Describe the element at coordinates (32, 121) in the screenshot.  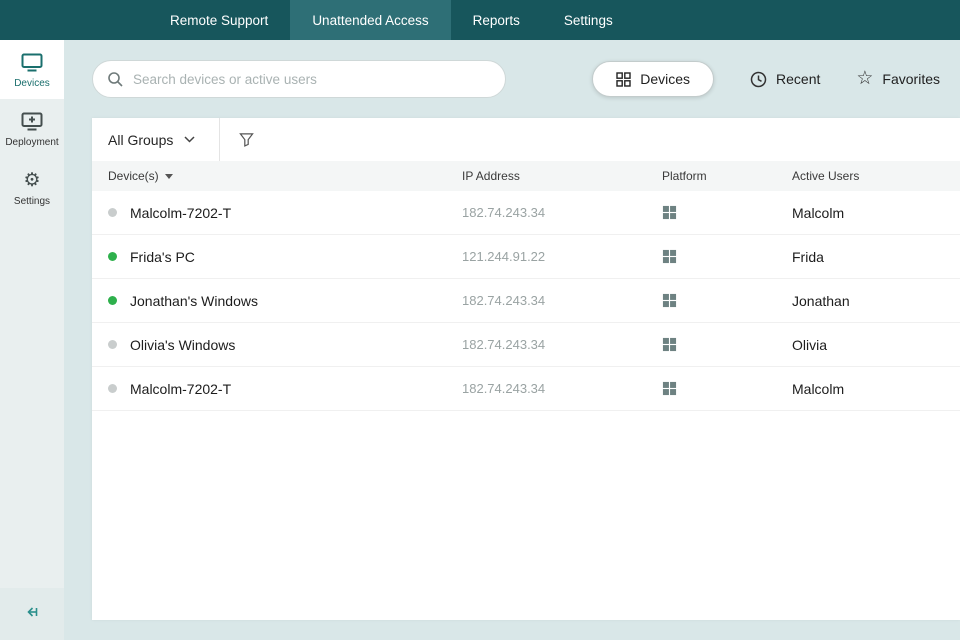
I see `deployment-icon` at that location.